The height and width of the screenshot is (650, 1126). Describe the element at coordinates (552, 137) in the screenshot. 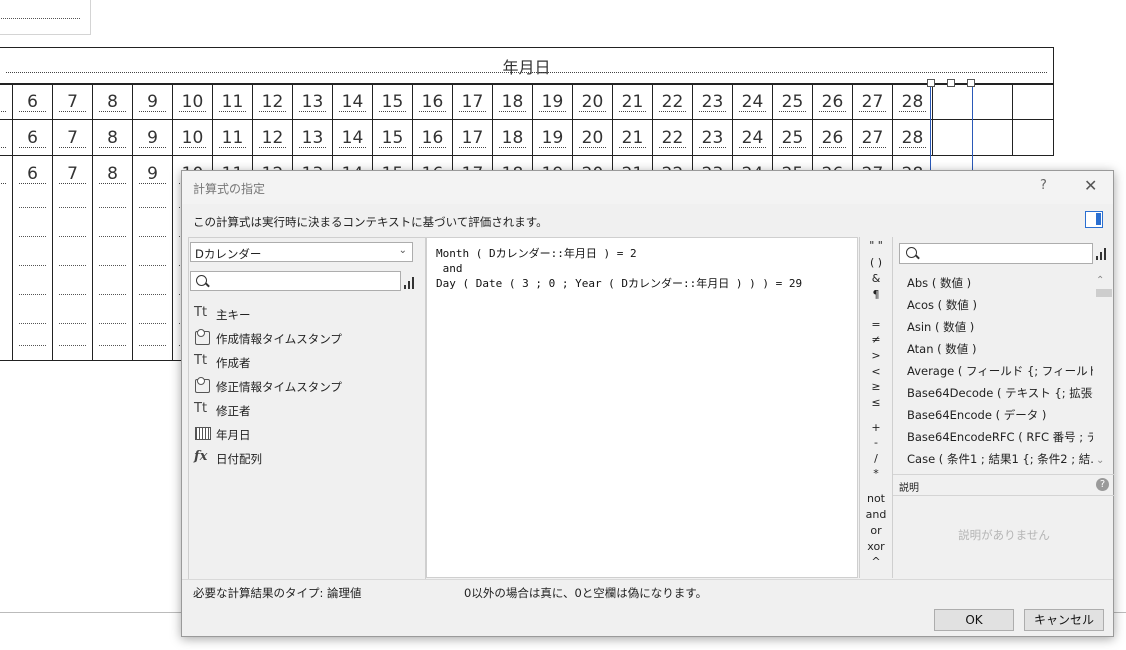

I see `calendar-day-cell: 19` at that location.